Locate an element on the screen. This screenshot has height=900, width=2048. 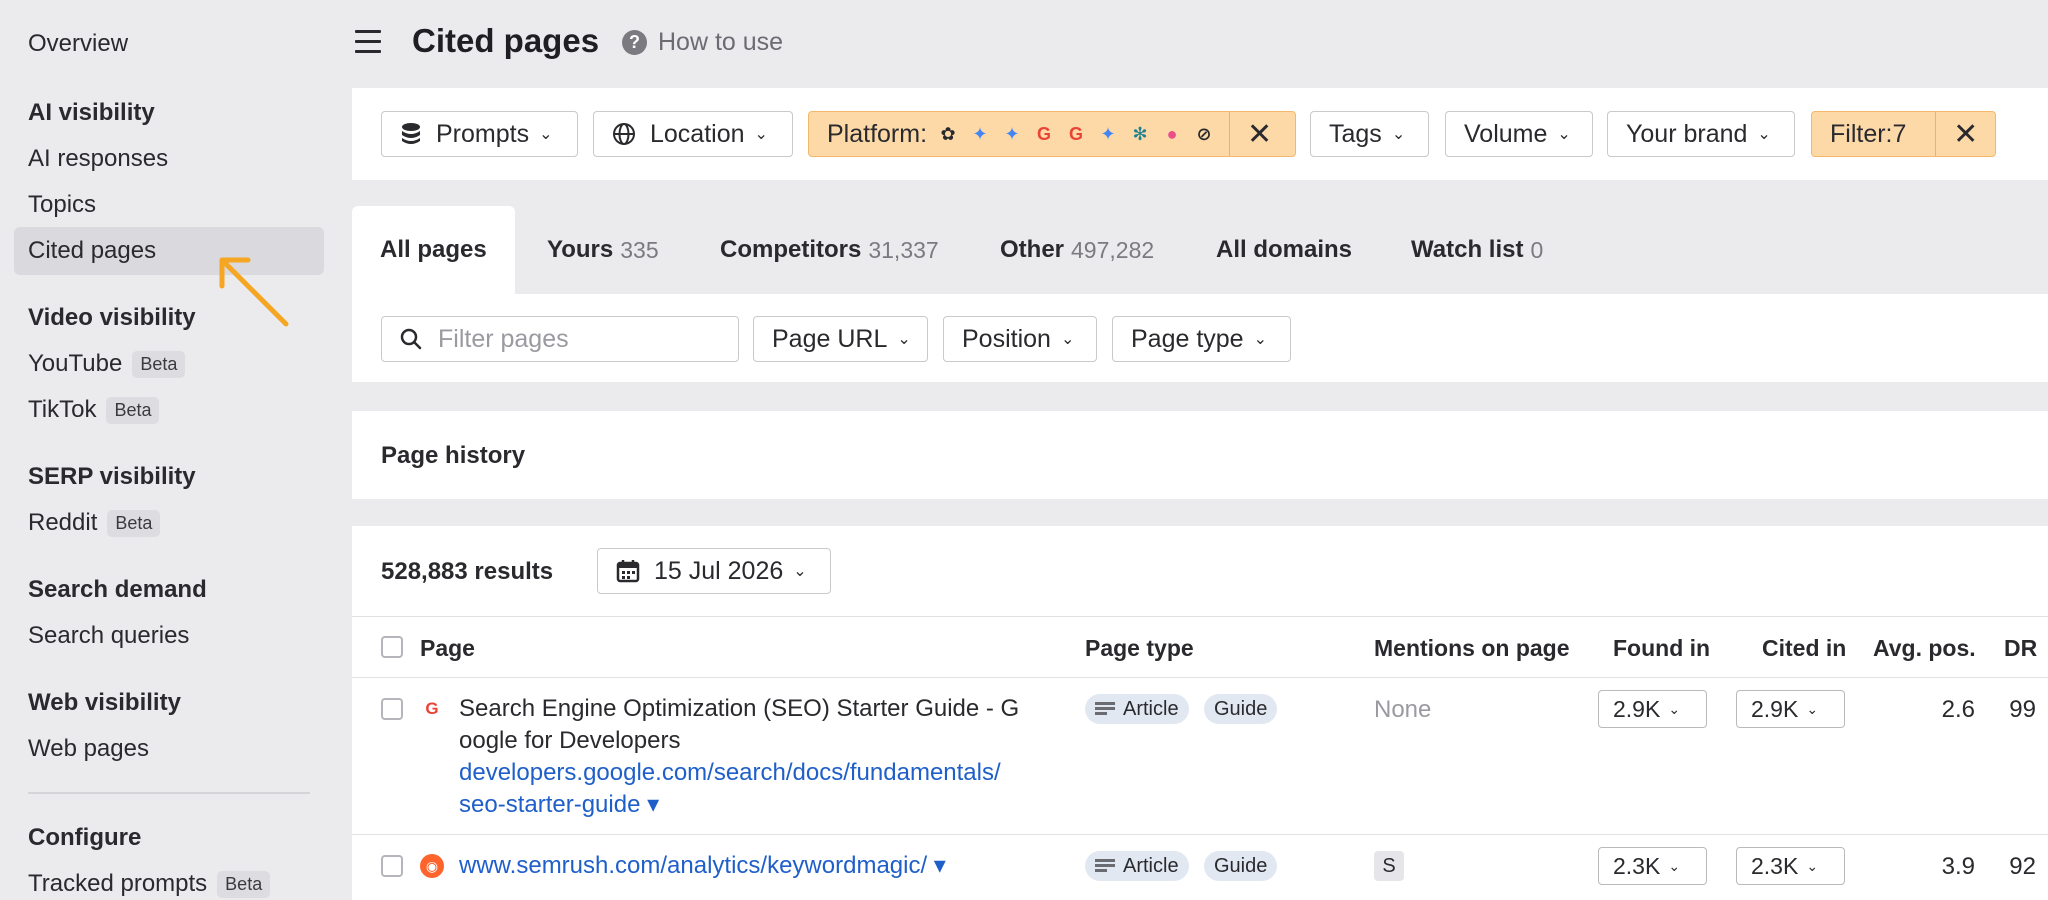
your-brand-label: Your brand is located at coordinates (1687, 133).